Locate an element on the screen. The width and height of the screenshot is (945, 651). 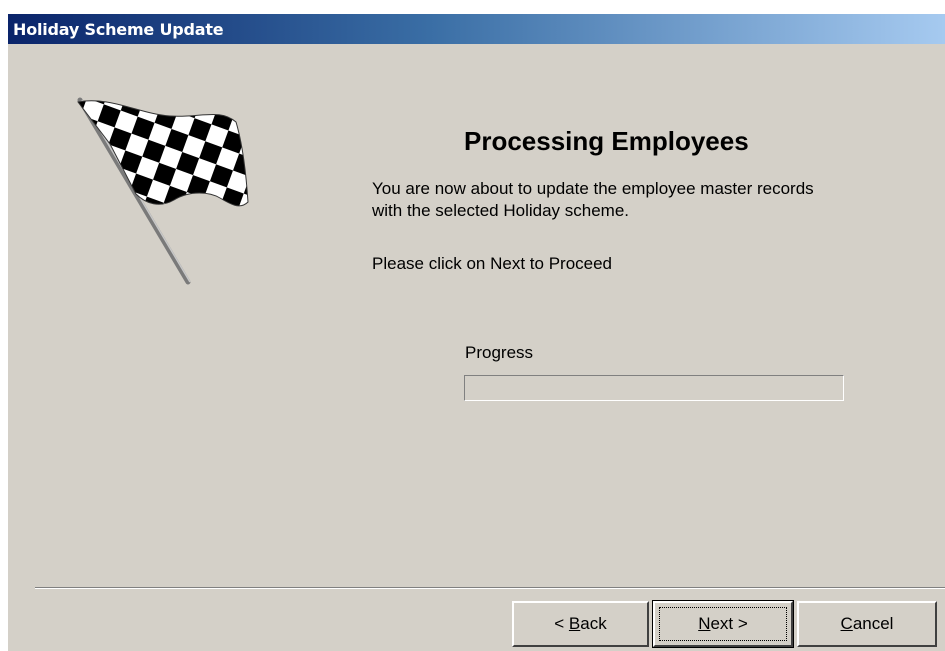
description-line: with the selected Holiday scheme. is located at coordinates (501, 210).